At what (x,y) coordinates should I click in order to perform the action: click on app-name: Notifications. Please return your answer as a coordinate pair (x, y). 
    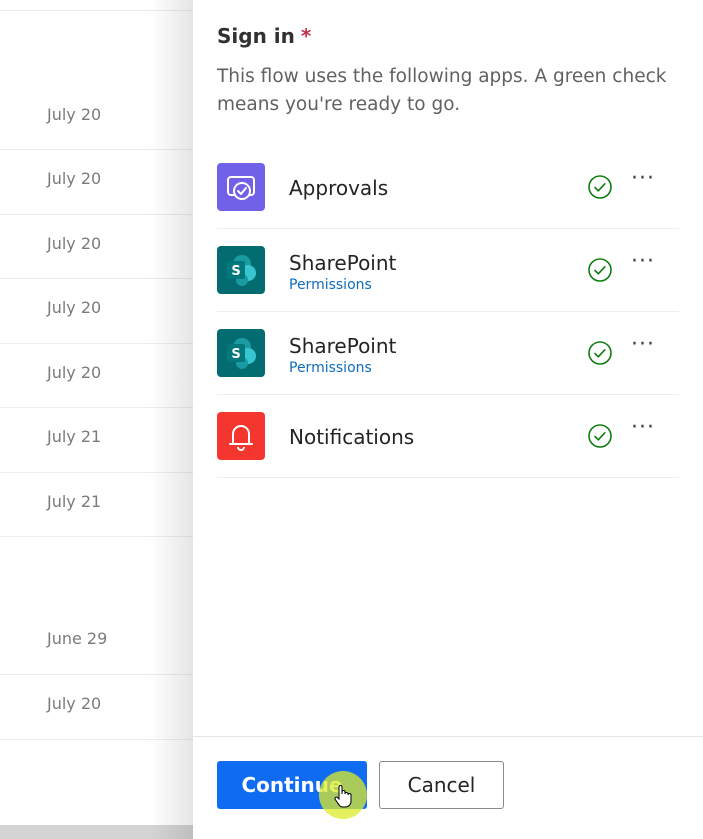
    Looking at the image, I should click on (352, 437).